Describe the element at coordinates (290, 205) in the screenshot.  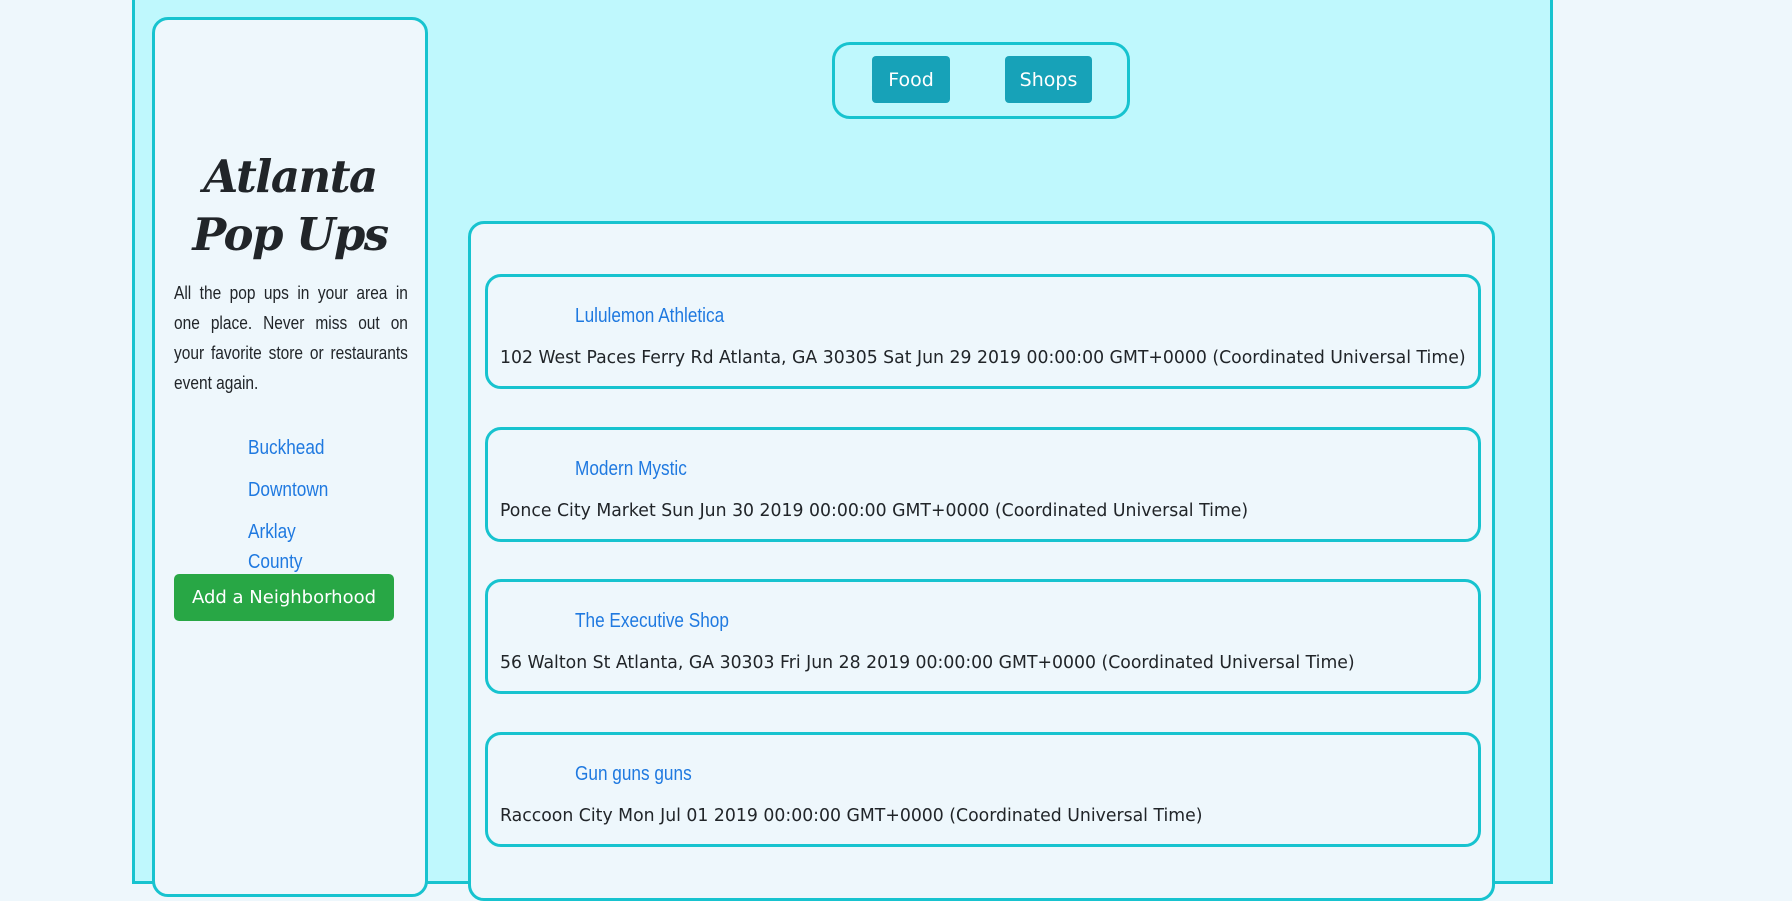
I see `site-title: Atlanta Pop Ups` at that location.